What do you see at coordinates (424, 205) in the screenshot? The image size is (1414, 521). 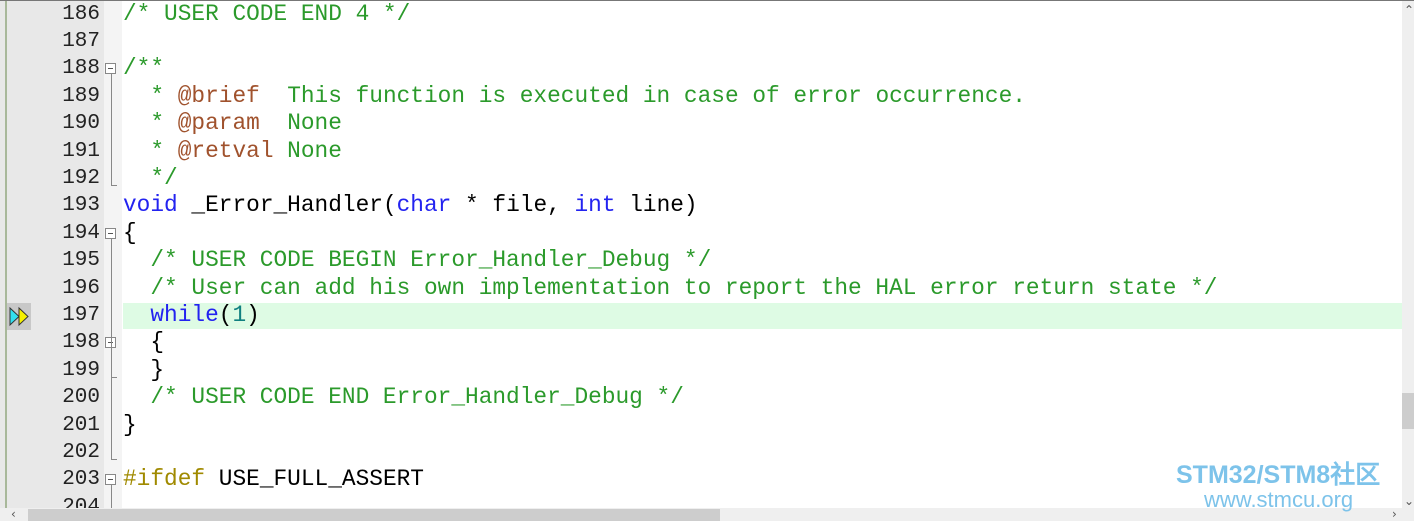 I see `code-token: char` at bounding box center [424, 205].